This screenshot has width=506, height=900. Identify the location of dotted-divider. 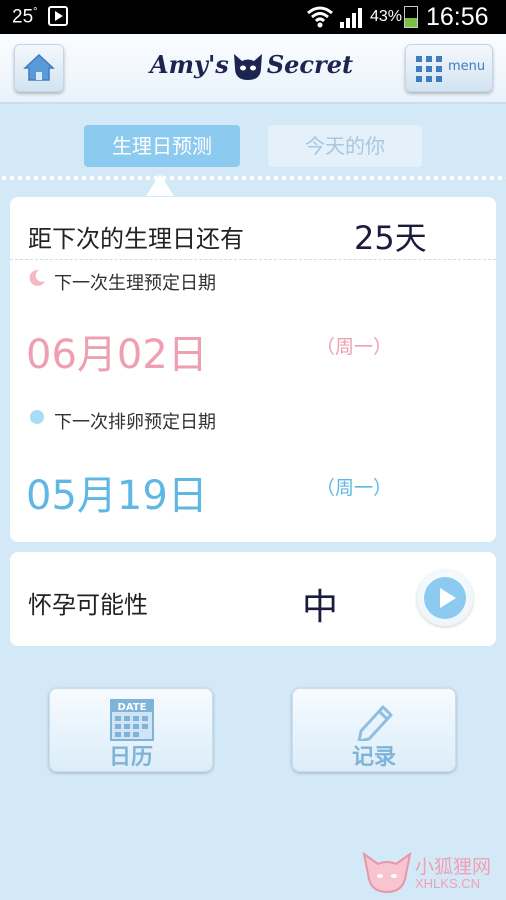
(253, 178).